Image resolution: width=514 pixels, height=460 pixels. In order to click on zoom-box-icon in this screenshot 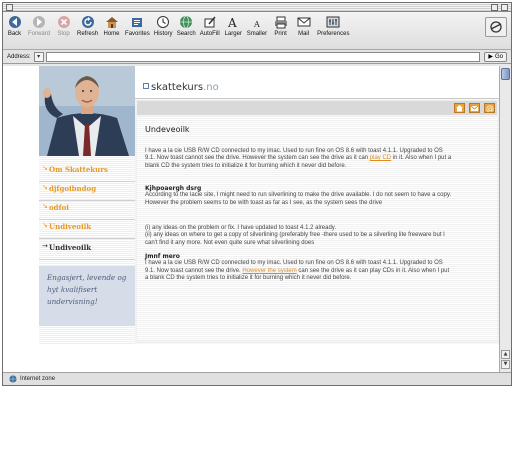, I will do `click(494, 7)`.